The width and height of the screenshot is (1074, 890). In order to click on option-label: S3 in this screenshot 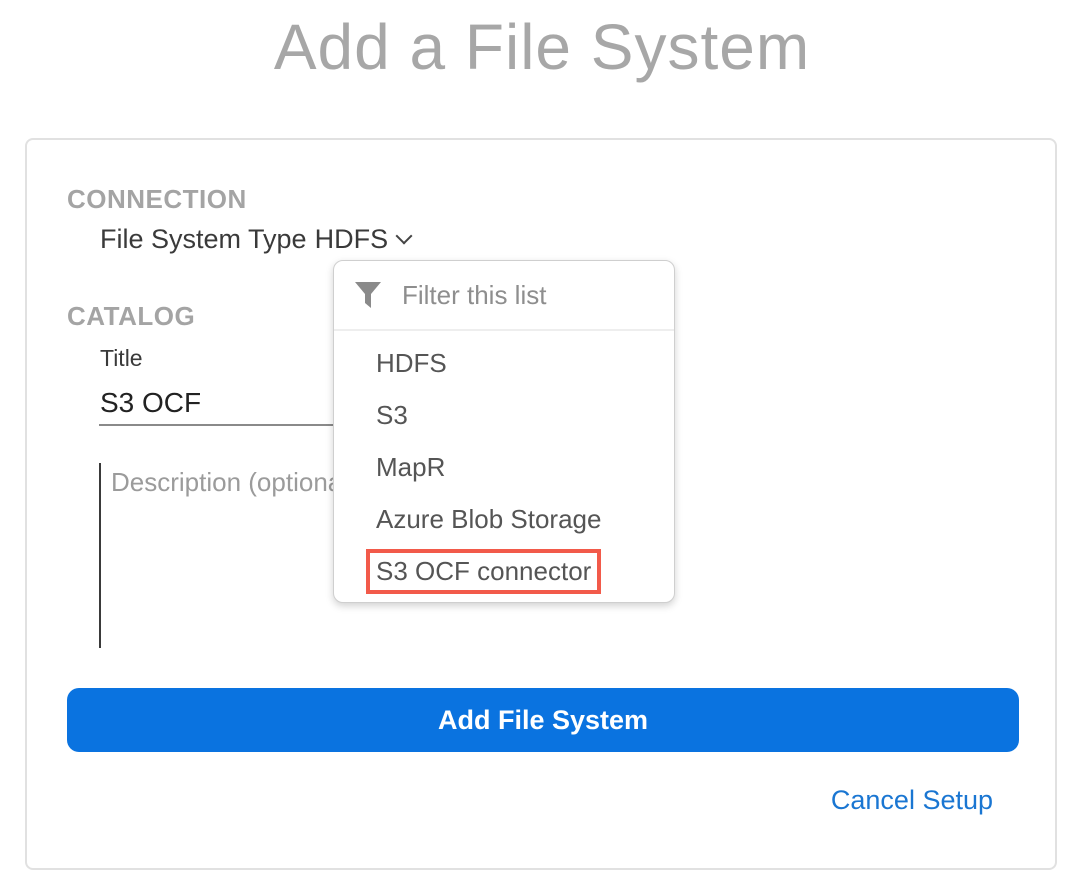, I will do `click(392, 414)`.